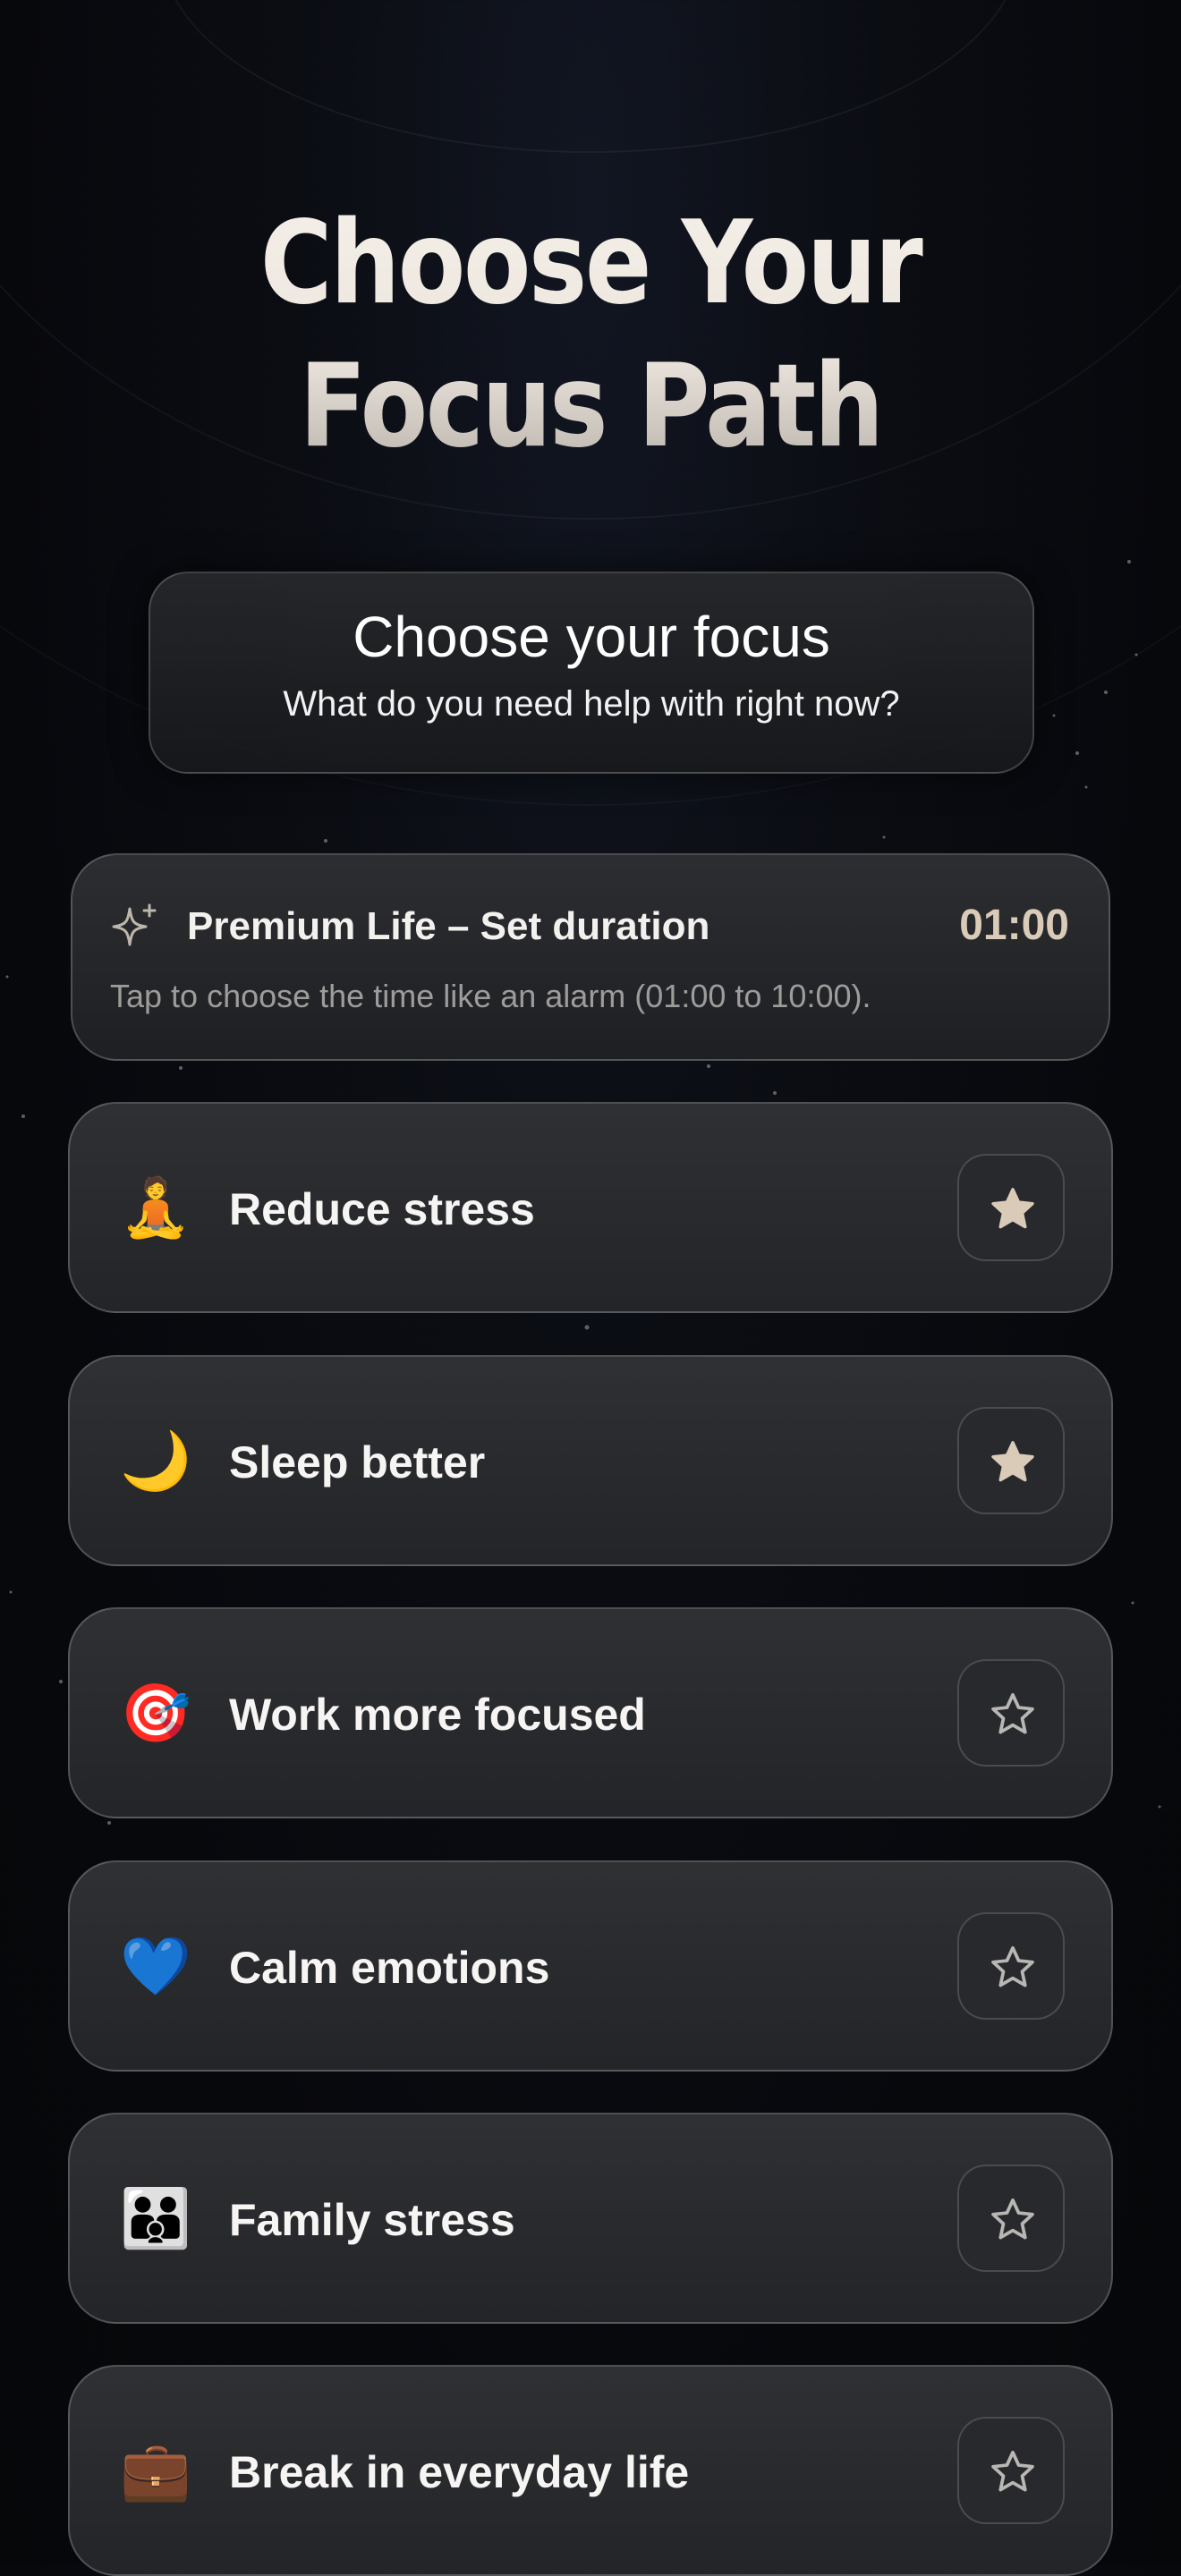 This screenshot has width=1181, height=2576. What do you see at coordinates (389, 1968) in the screenshot?
I see `option-label: Calm emotions` at bounding box center [389, 1968].